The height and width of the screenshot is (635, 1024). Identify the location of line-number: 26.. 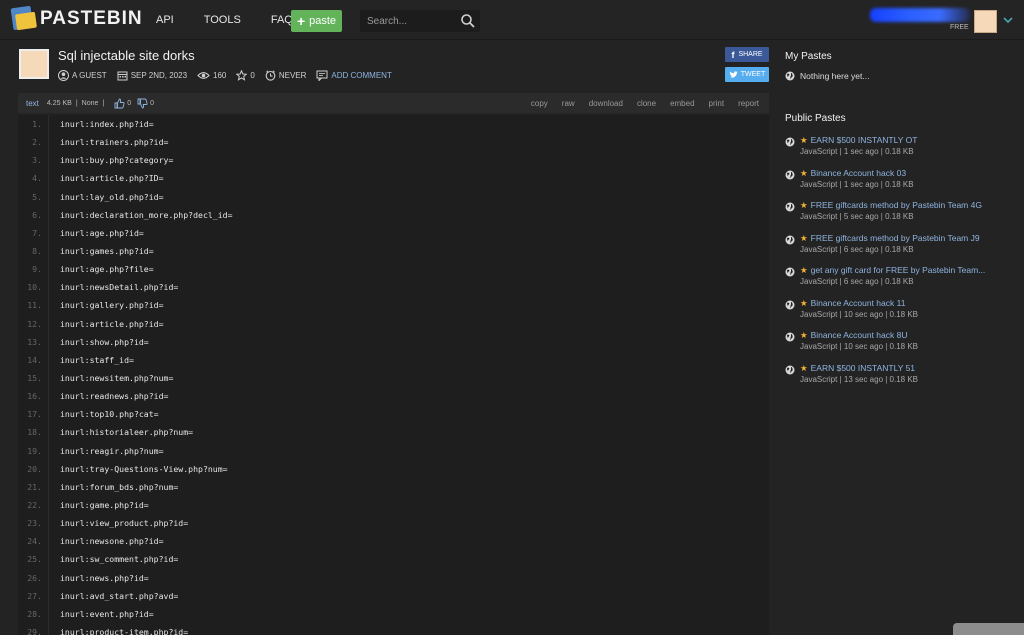
(34, 577).